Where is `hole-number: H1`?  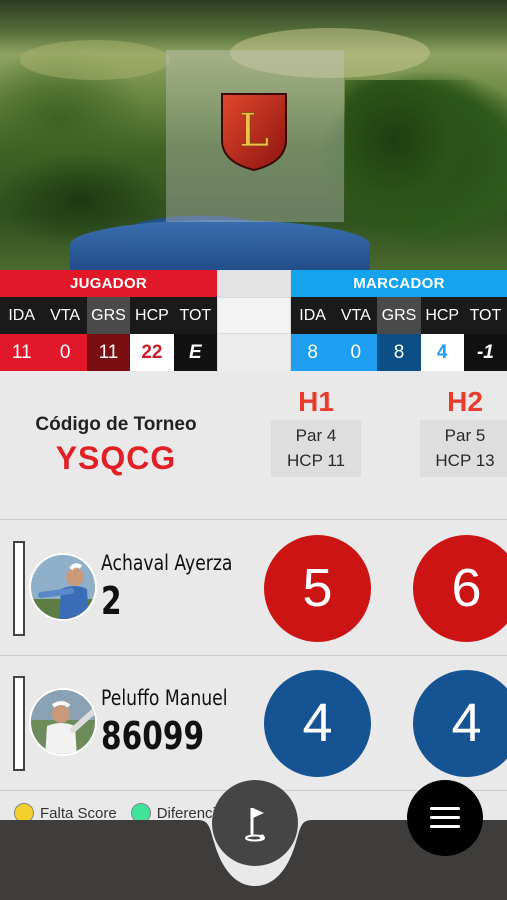
hole-number: H1 is located at coordinates (316, 401).